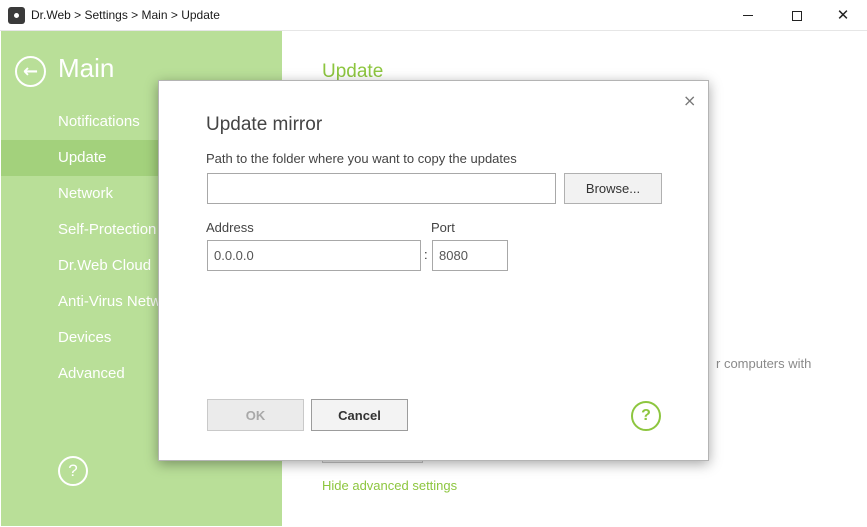 The image size is (867, 527). I want to click on back-arrow-icon: ←, so click(30, 71).